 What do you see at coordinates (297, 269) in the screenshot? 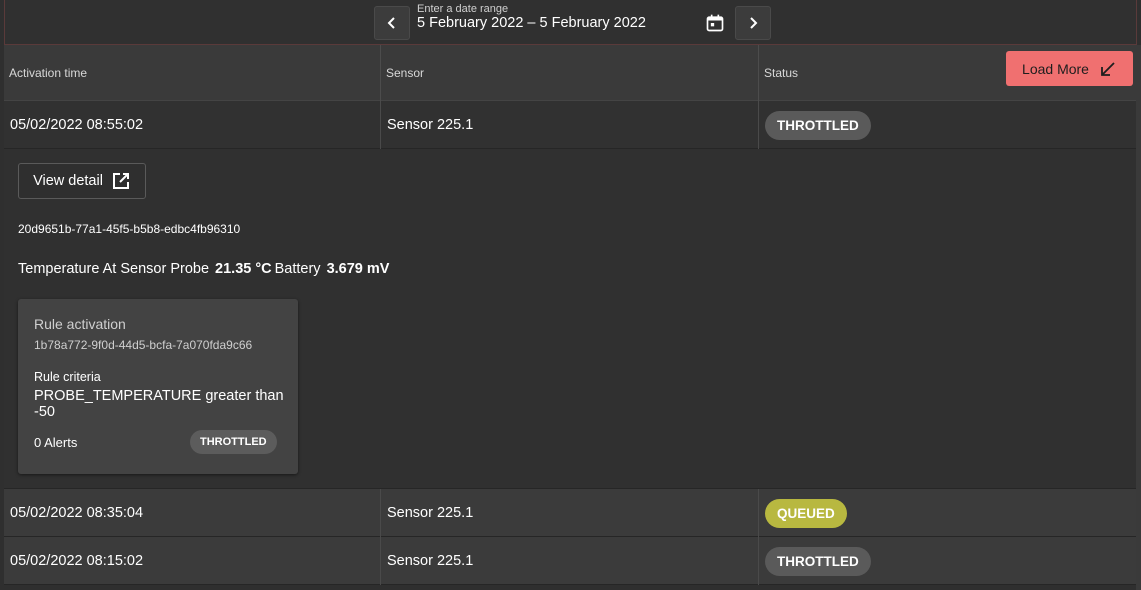
I see `battery-label: Battery` at bounding box center [297, 269].